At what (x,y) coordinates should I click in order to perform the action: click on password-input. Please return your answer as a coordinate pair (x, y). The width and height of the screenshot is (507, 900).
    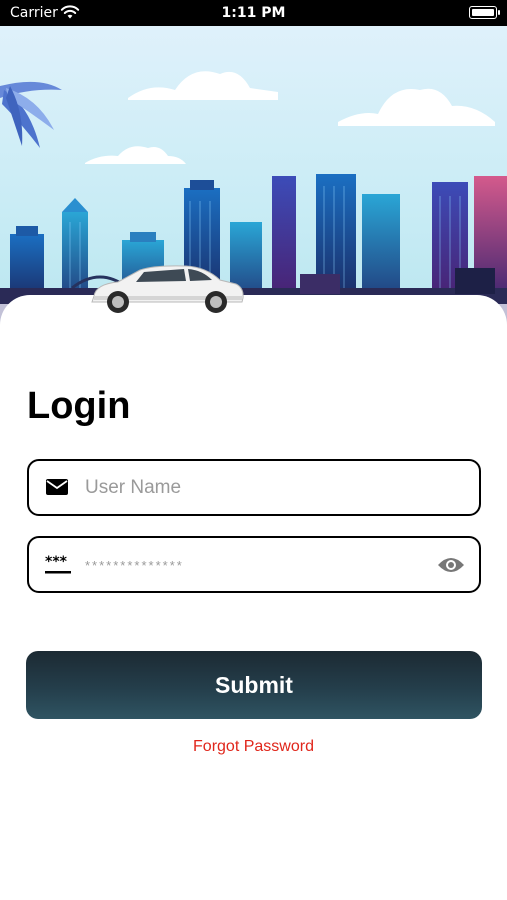
    Looking at the image, I should click on (255, 565).